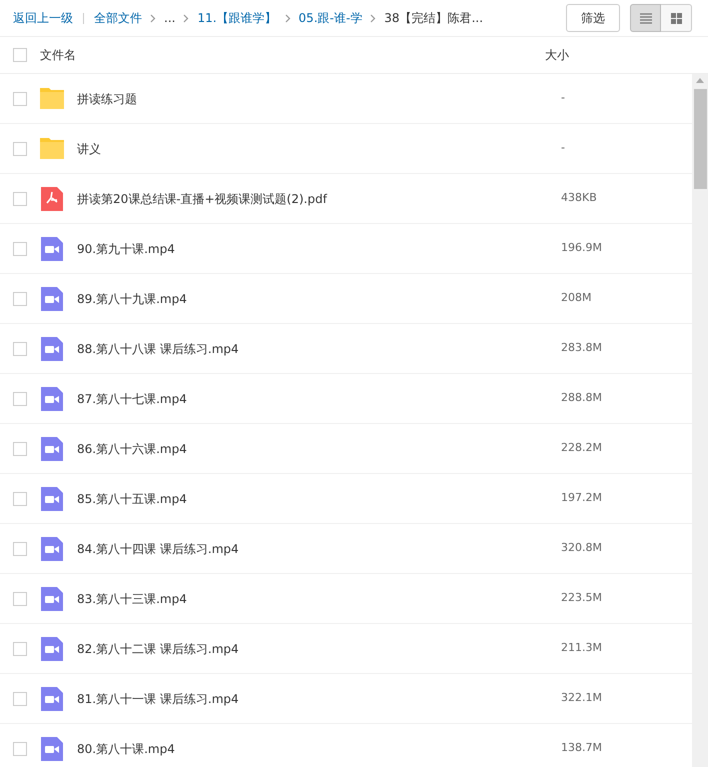 This screenshot has width=708, height=767. I want to click on filter-button: 筛选, so click(593, 18).